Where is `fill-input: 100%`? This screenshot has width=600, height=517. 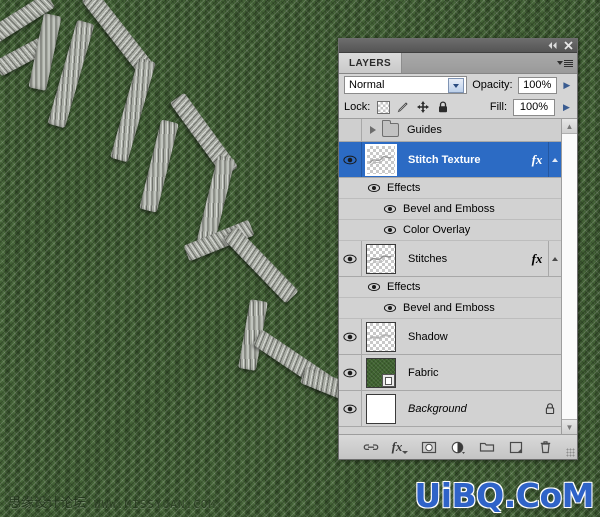 fill-input: 100% is located at coordinates (534, 107).